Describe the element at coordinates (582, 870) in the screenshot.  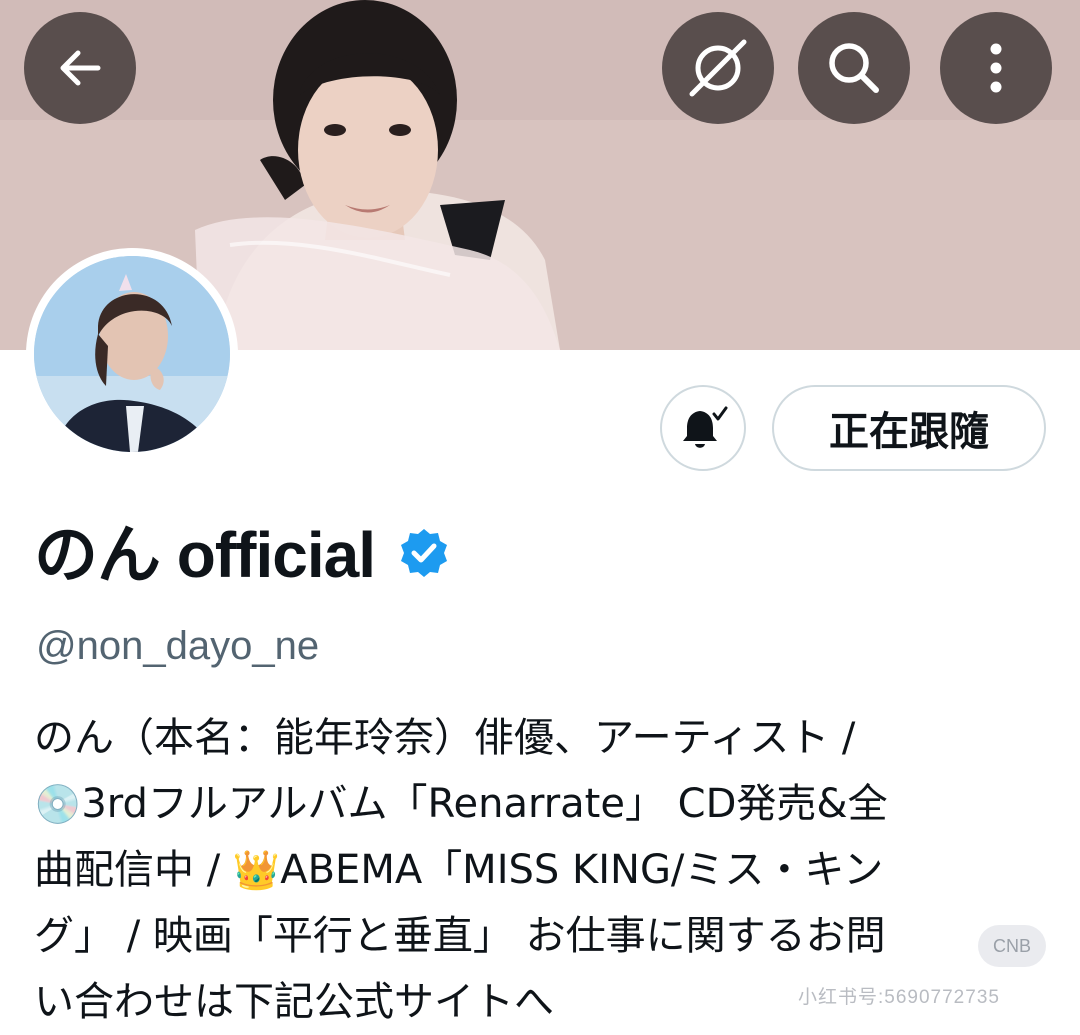
I see `bio-line-4: ABEMA「MISS KING/ミス・キン` at that location.